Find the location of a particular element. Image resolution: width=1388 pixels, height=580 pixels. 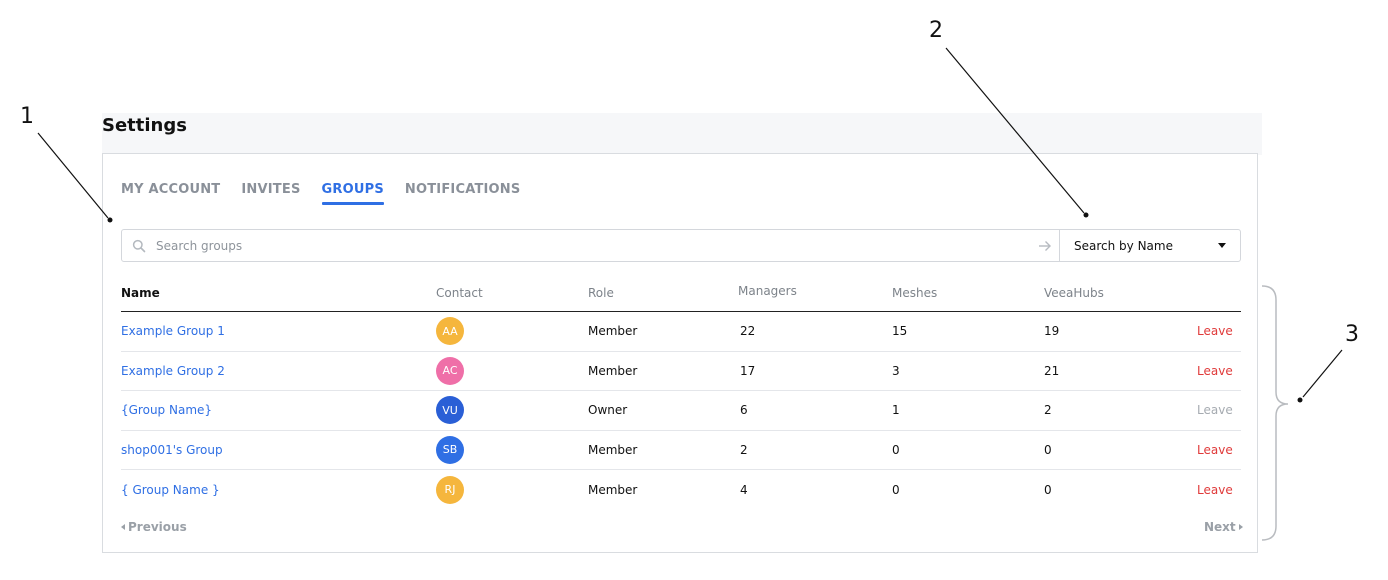

veeahubs-cell: 2 is located at coordinates (1048, 410).